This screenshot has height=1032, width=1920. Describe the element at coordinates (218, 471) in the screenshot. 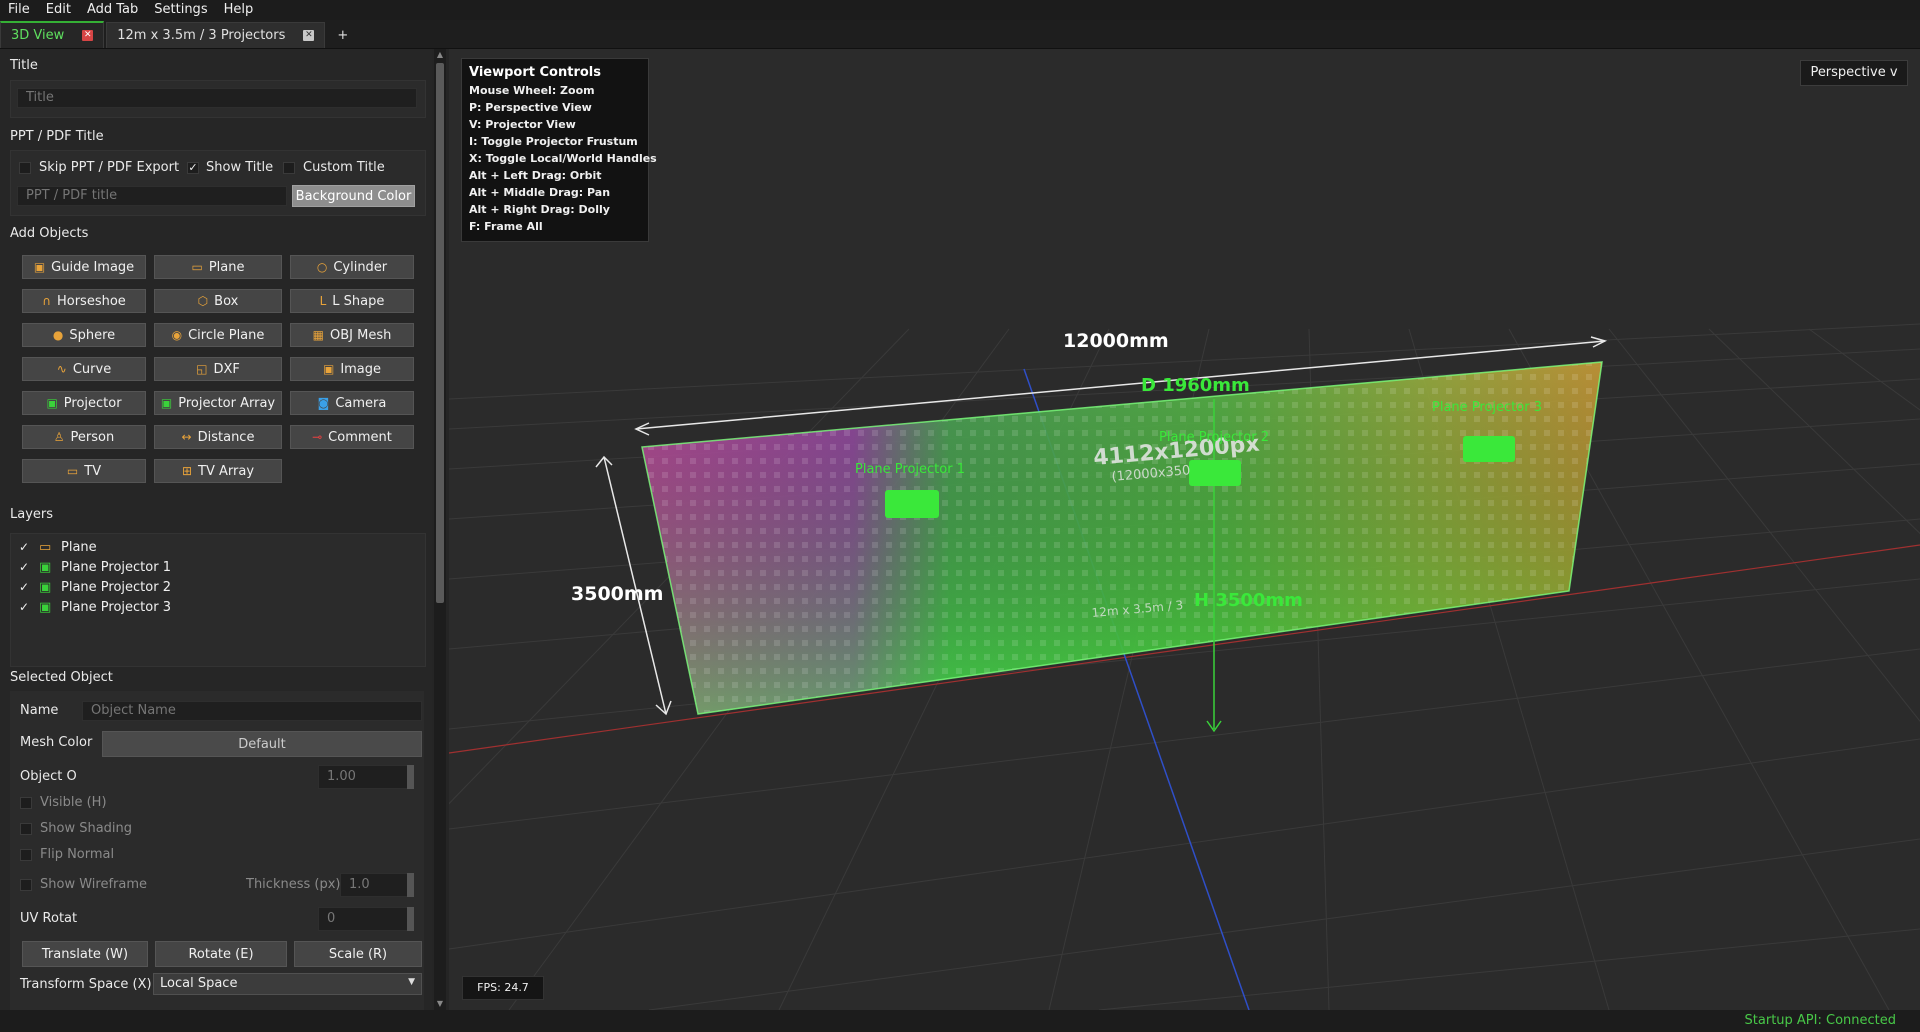

I see `add-tv-array-button: ⊞ TV Array` at that location.